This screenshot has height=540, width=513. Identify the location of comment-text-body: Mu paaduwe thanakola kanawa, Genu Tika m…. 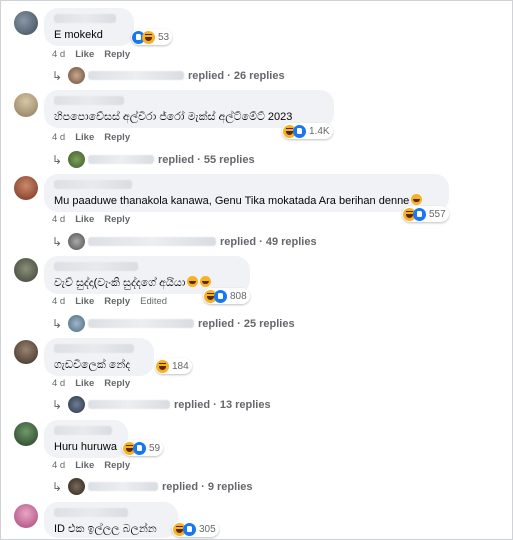
(232, 201).